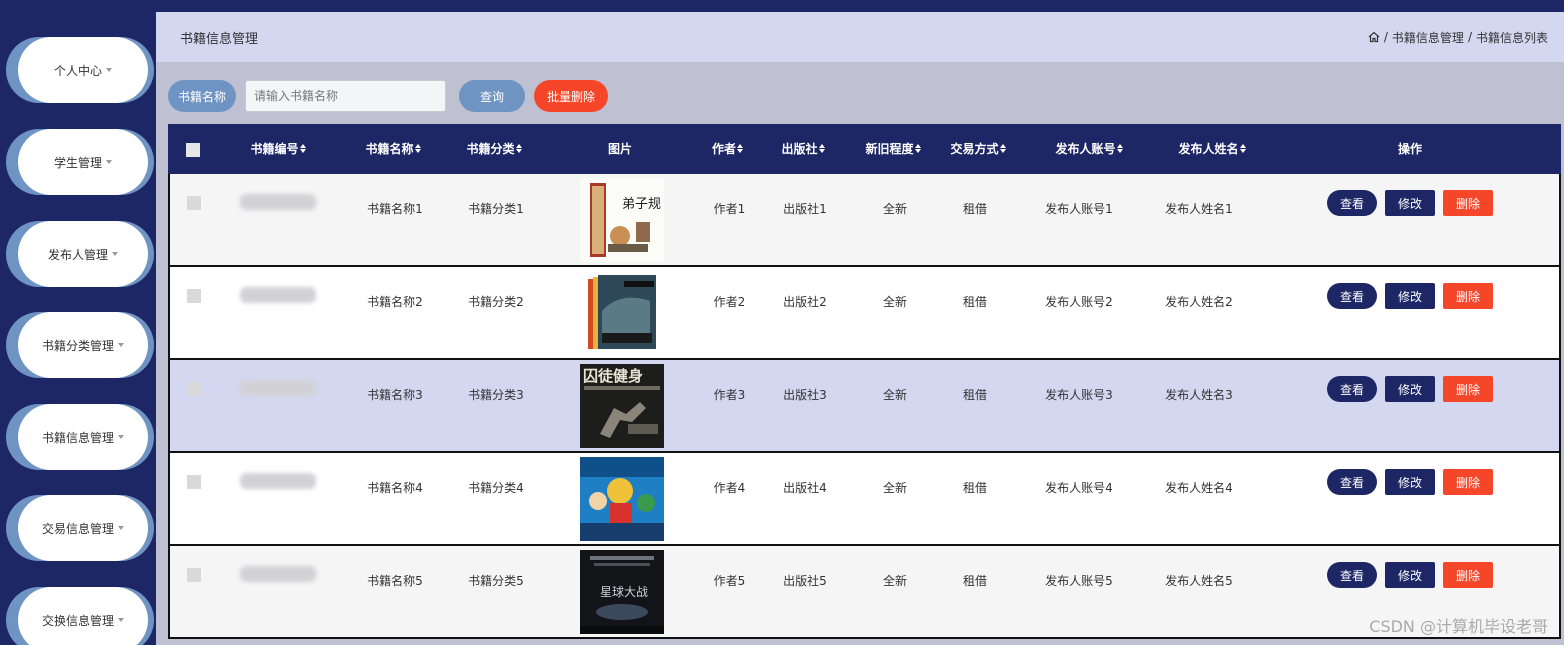  I want to click on sidebar-item-pill: 交易信息管理, so click(83, 528).